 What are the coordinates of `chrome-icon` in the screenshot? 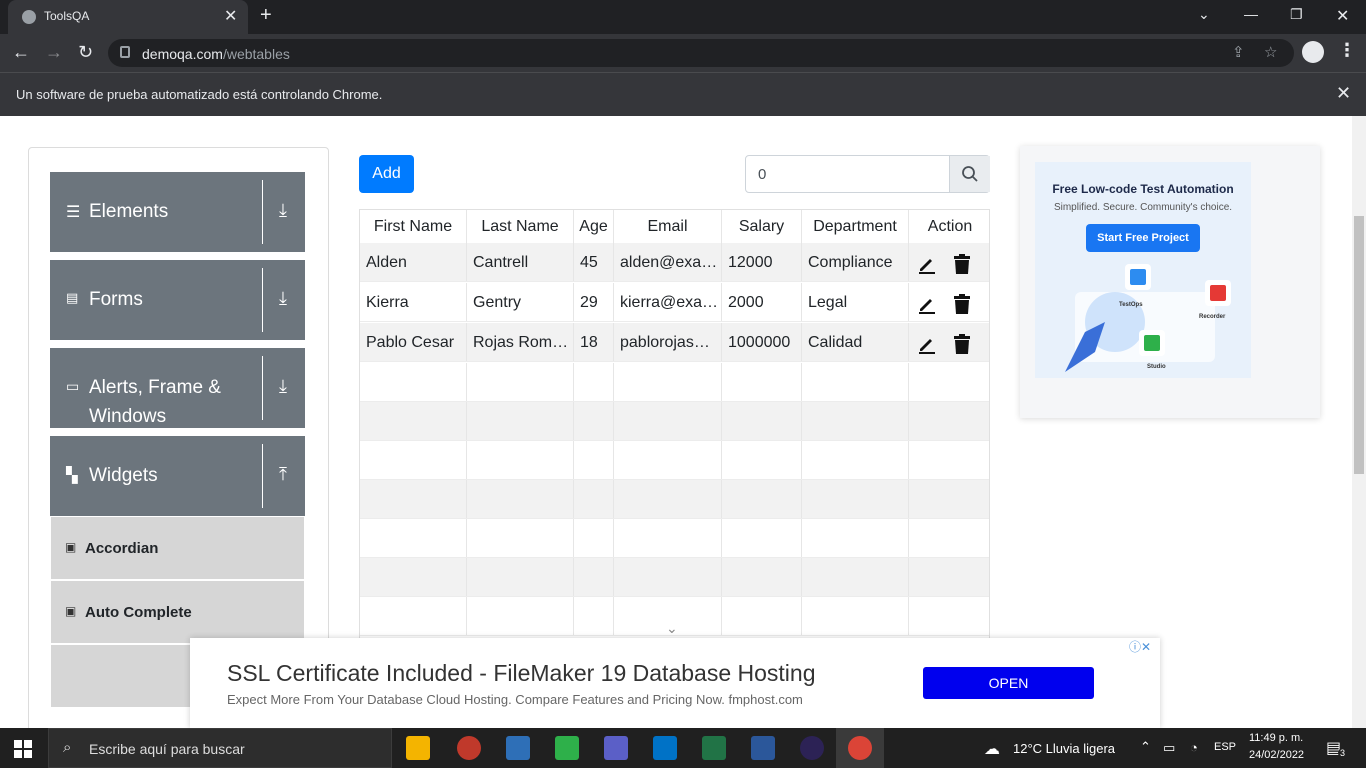 It's located at (860, 748).